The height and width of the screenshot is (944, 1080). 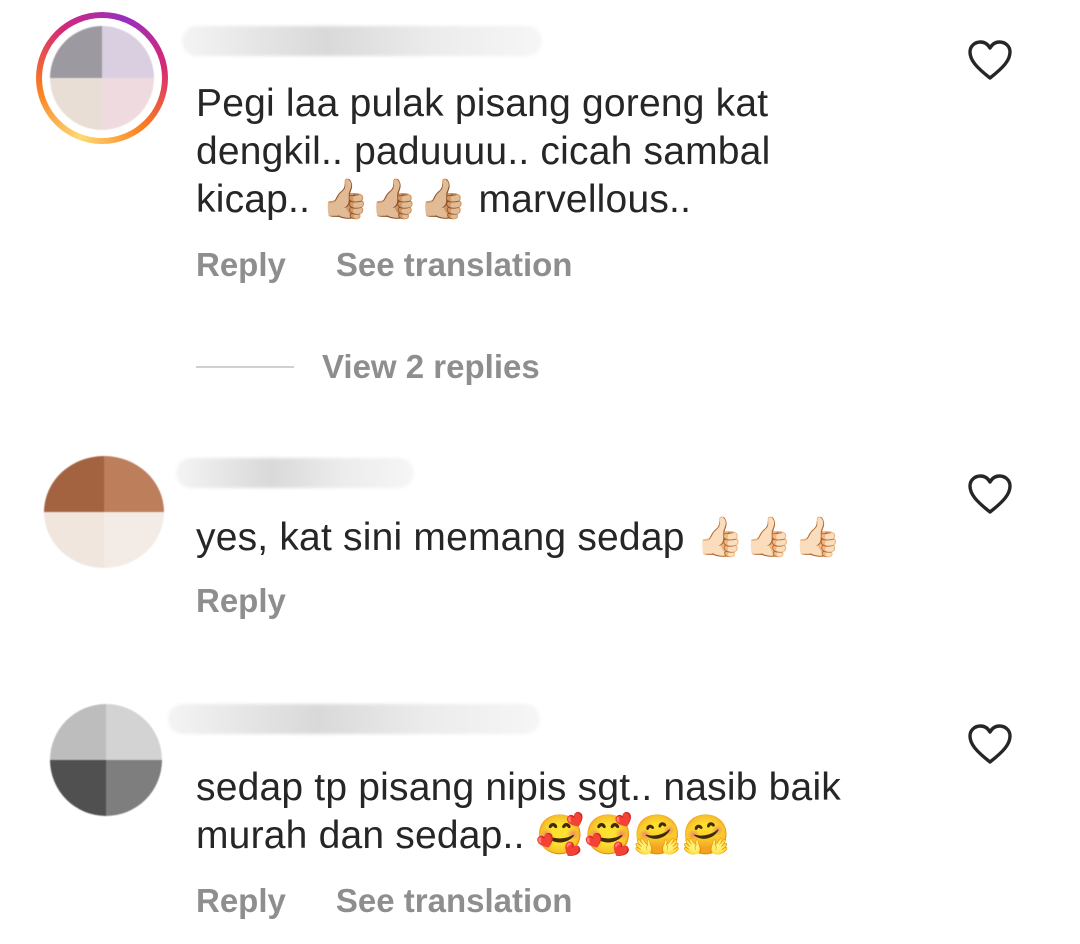 I want to click on view-replies-button: View 2 replies, so click(x=368, y=367).